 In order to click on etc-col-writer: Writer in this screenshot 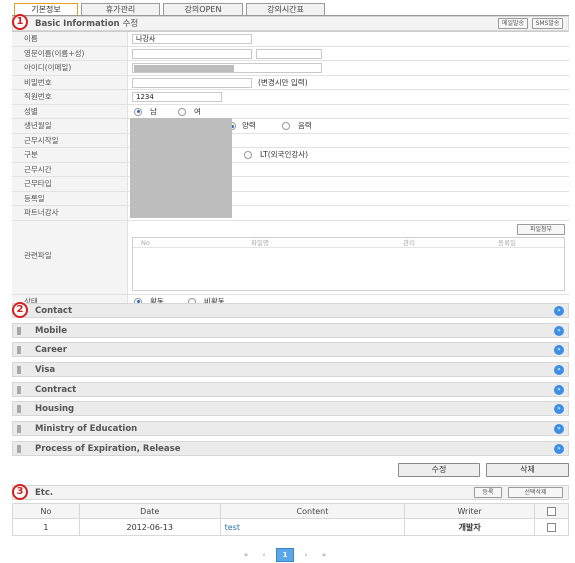, I will do `click(470, 511)`.